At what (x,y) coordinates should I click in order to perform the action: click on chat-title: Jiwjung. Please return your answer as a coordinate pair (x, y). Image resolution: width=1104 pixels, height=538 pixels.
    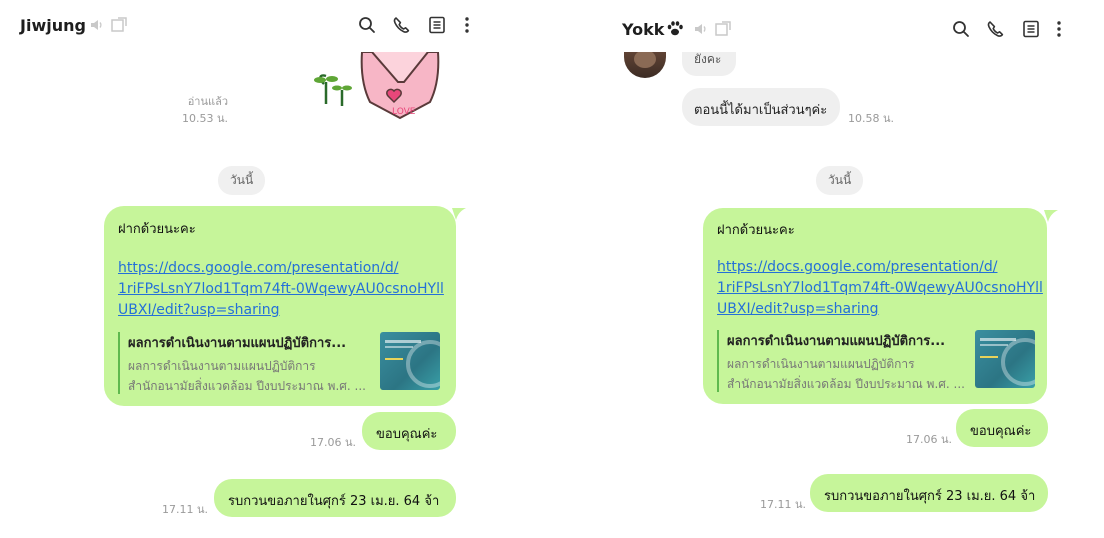
    Looking at the image, I should click on (53, 25).